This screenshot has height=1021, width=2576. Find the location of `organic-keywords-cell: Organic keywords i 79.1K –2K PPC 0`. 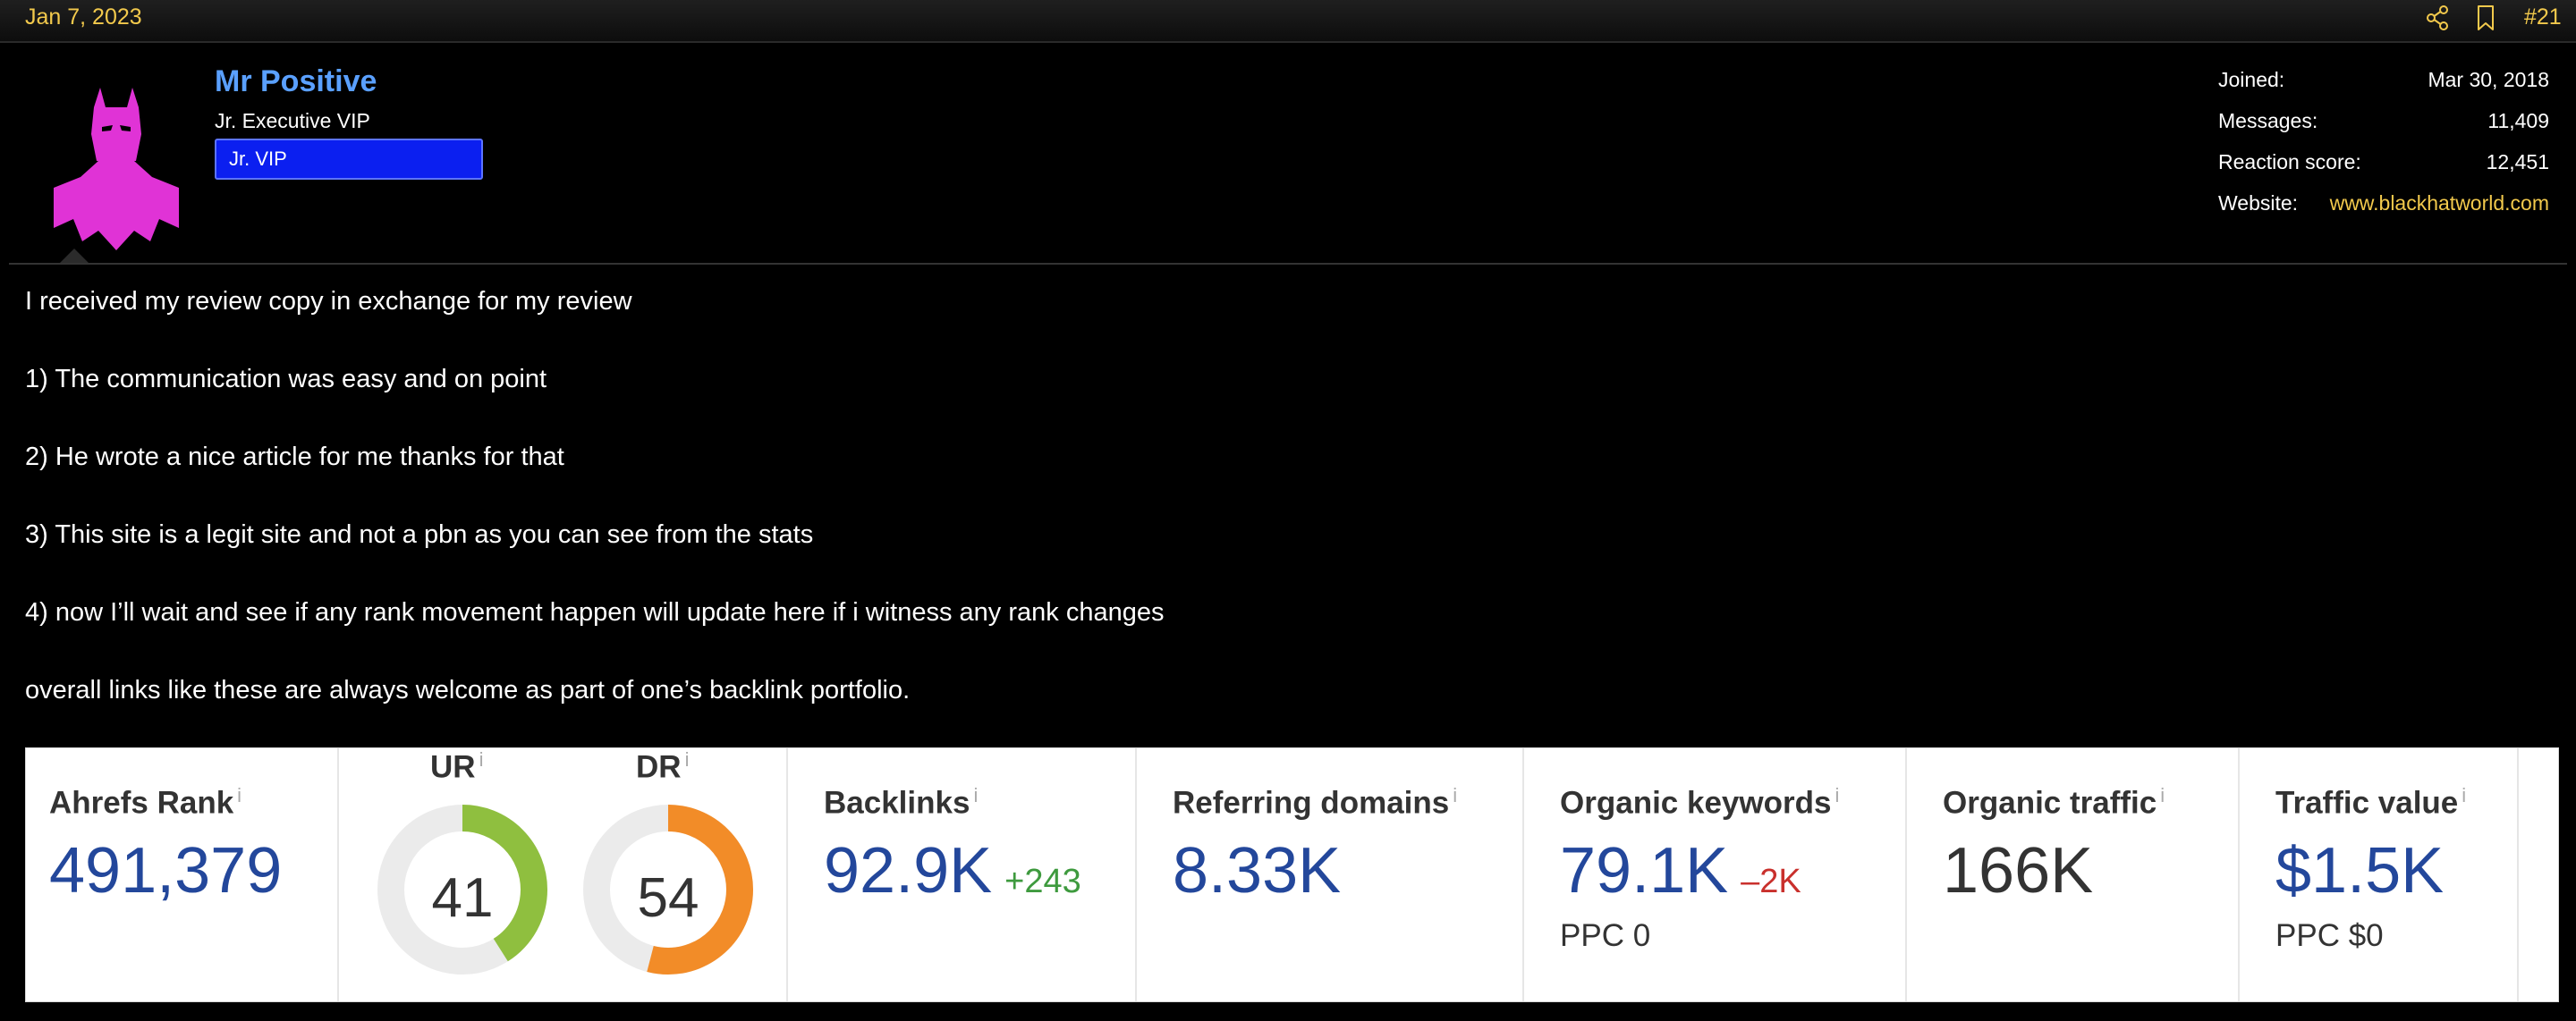

organic-keywords-cell: Organic keywords i 79.1K –2K PPC 0 is located at coordinates (1715, 874).